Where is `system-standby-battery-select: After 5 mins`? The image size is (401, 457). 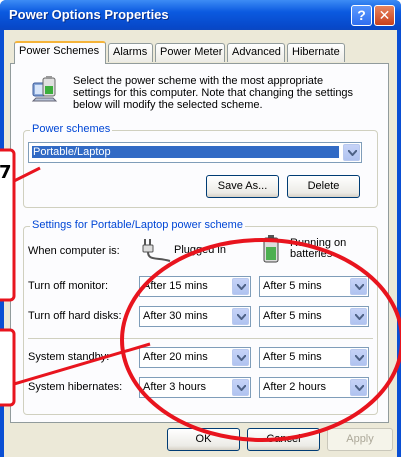 system-standby-battery-select: After 5 mins is located at coordinates (314, 357).